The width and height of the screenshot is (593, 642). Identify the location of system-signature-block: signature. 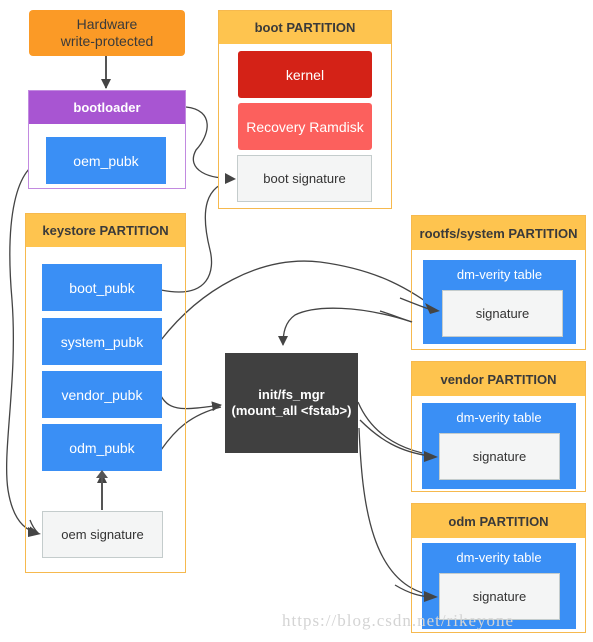
(502, 313).